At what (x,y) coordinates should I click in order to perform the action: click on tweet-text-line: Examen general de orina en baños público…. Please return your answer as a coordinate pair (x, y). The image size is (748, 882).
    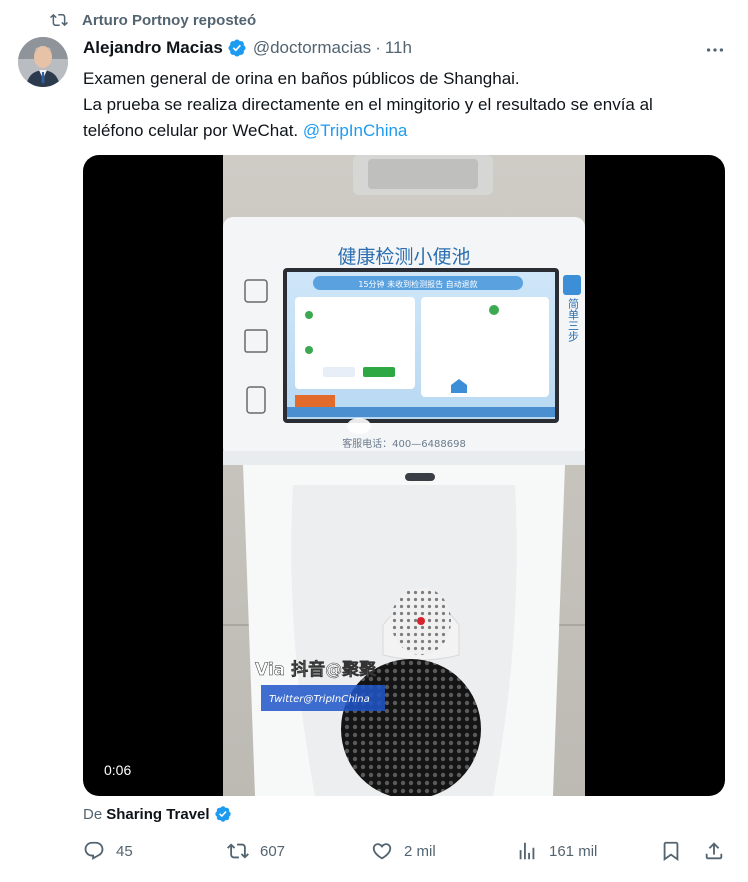
    Looking at the image, I should click on (301, 78).